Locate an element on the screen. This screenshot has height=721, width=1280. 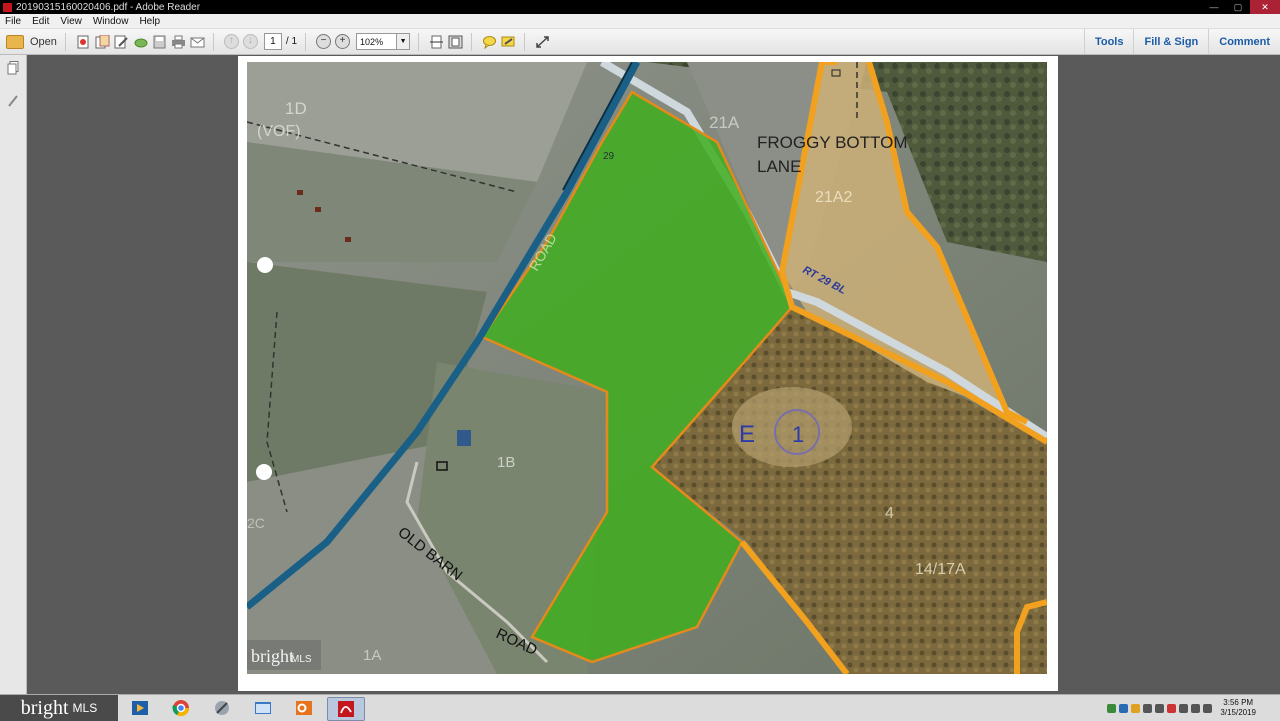
highlight-button is located at coordinates (508, 42).